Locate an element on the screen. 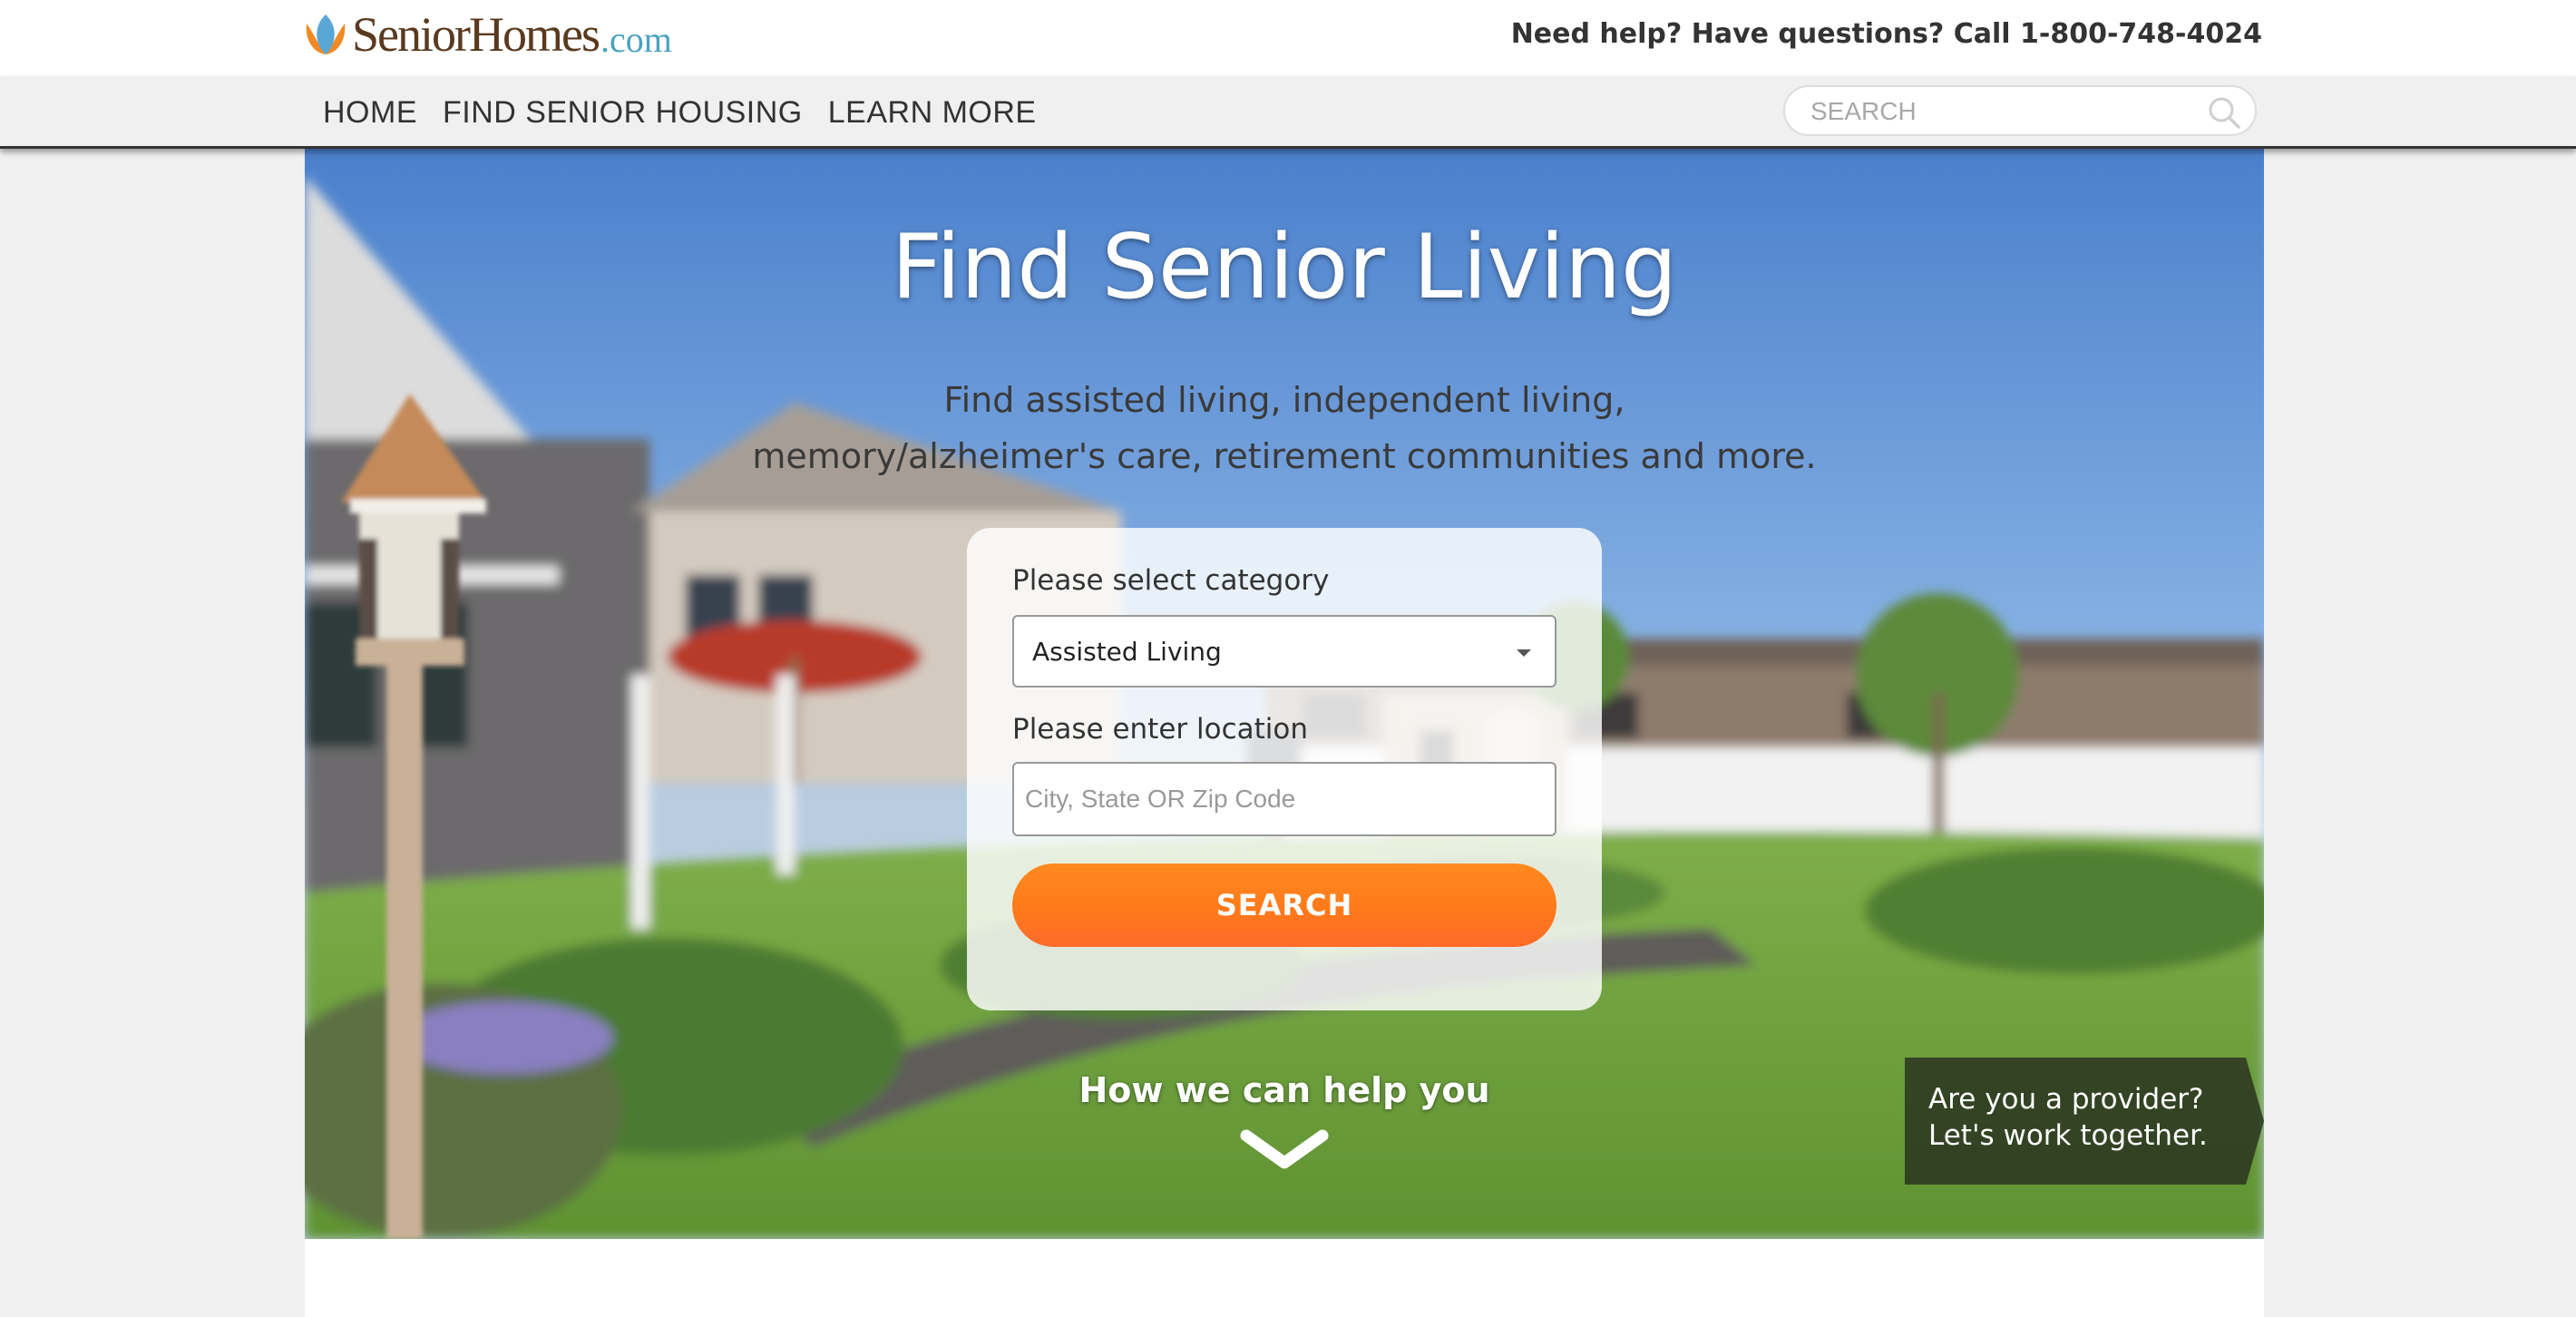 The width and height of the screenshot is (2576, 1317). main-nav: HOME FIND SENIOR HOUSING LEARN MORE is located at coordinates (1288, 112).